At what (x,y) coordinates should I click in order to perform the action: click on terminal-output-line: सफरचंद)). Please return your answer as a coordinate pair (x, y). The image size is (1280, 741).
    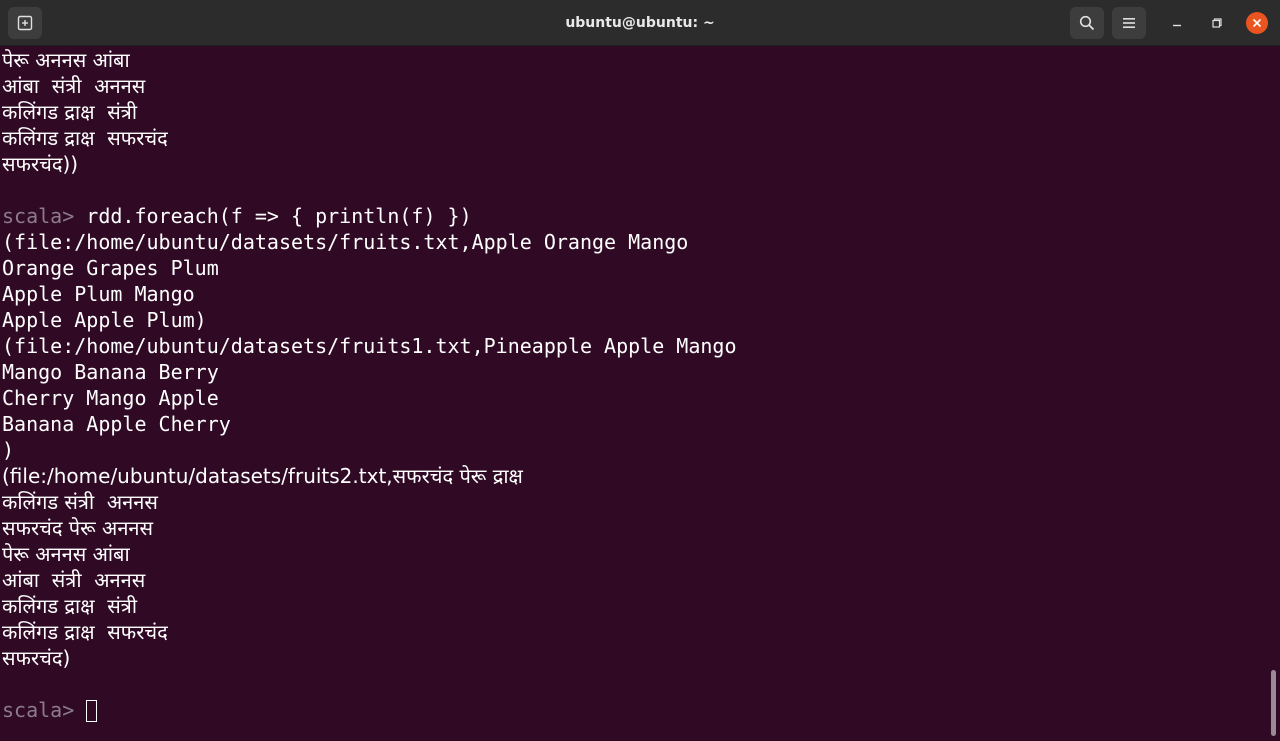
    Looking at the image, I should click on (40, 164).